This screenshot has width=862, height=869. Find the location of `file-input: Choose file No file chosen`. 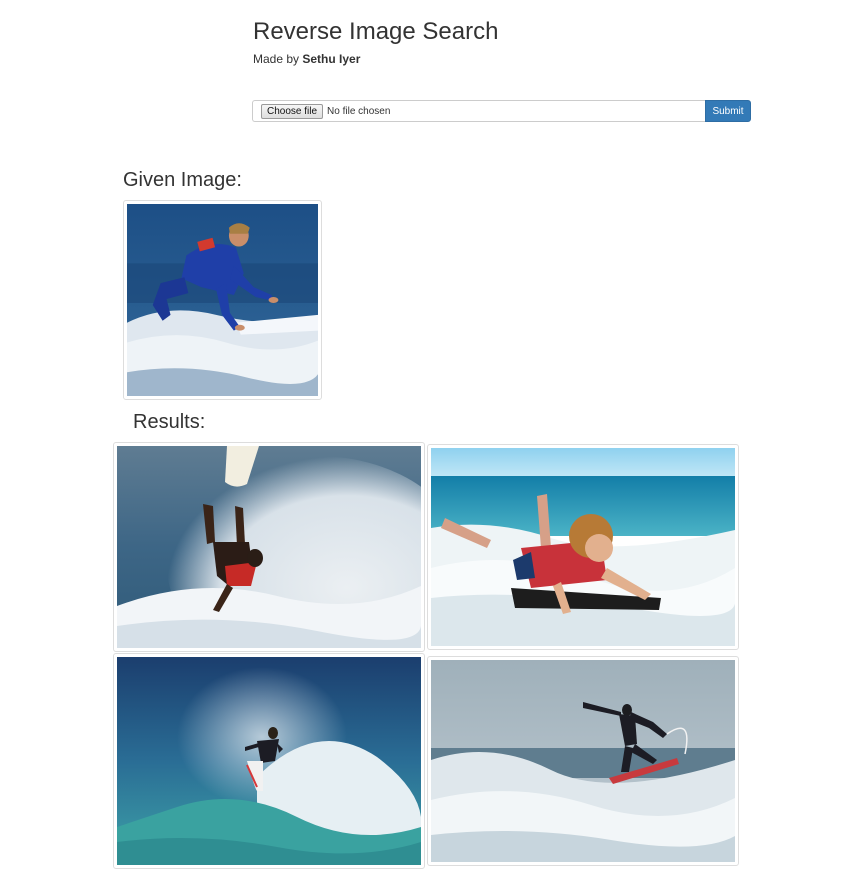

file-input: Choose file No file chosen is located at coordinates (478, 111).